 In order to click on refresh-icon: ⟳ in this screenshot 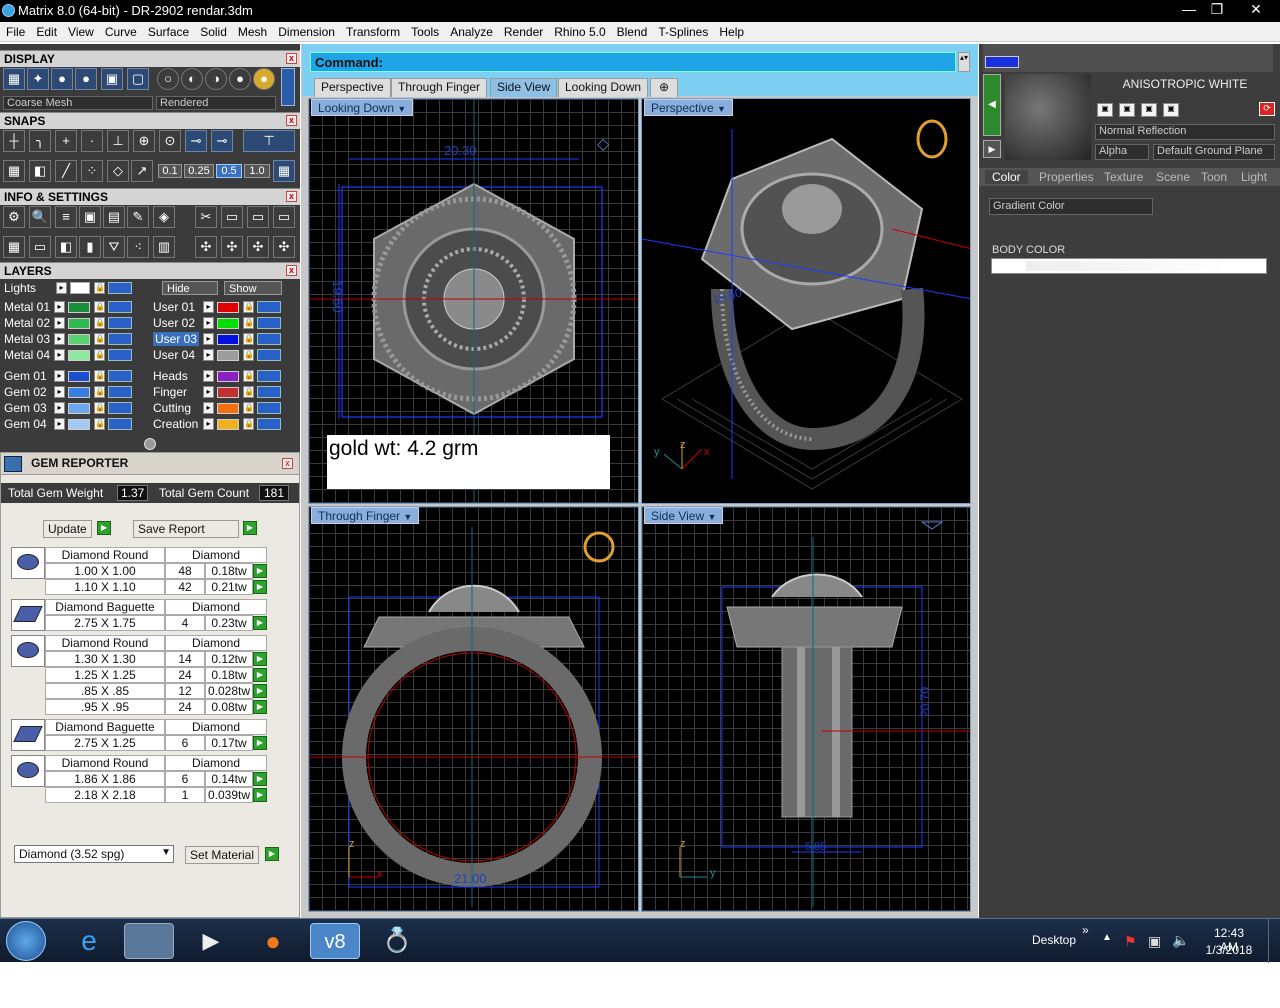, I will do `click(1267, 109)`.